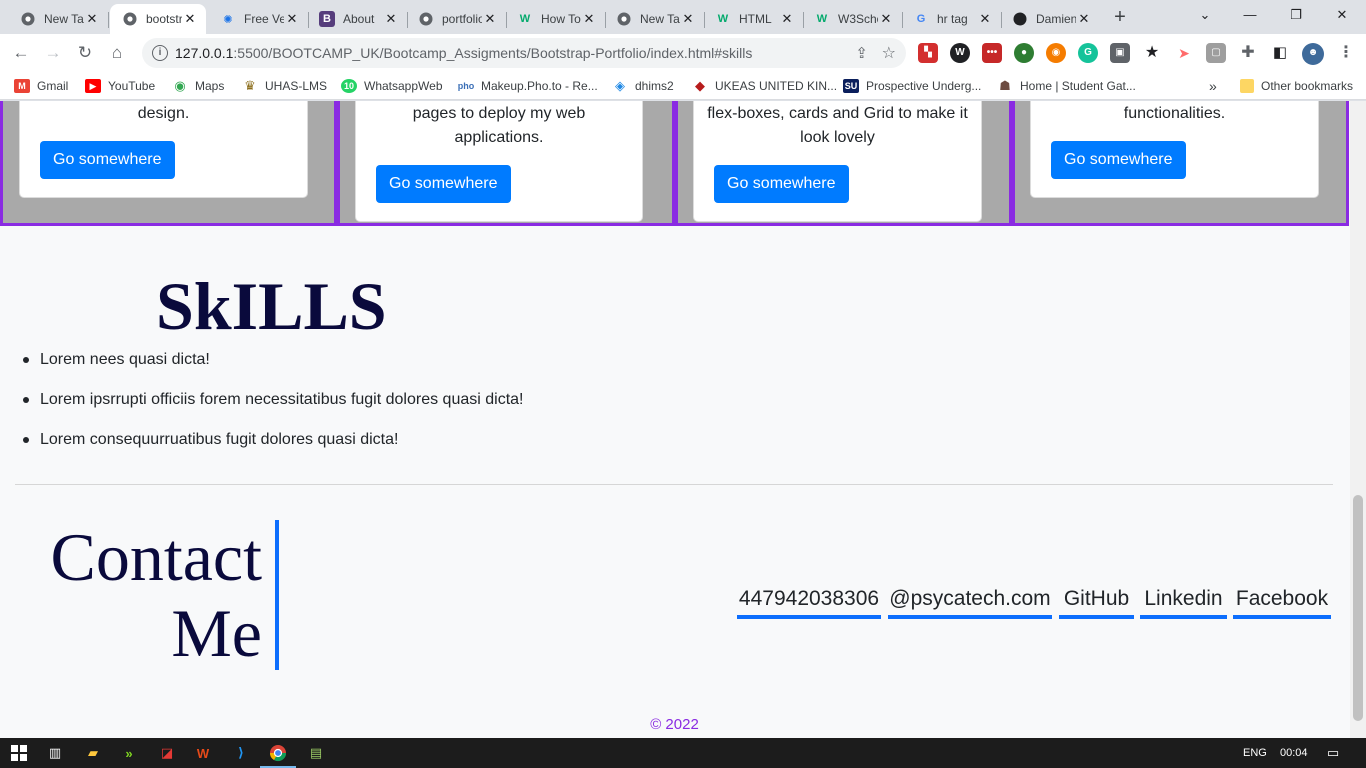  What do you see at coordinates (1088, 53) in the screenshot?
I see `extension-grammarly-icon: G` at bounding box center [1088, 53].